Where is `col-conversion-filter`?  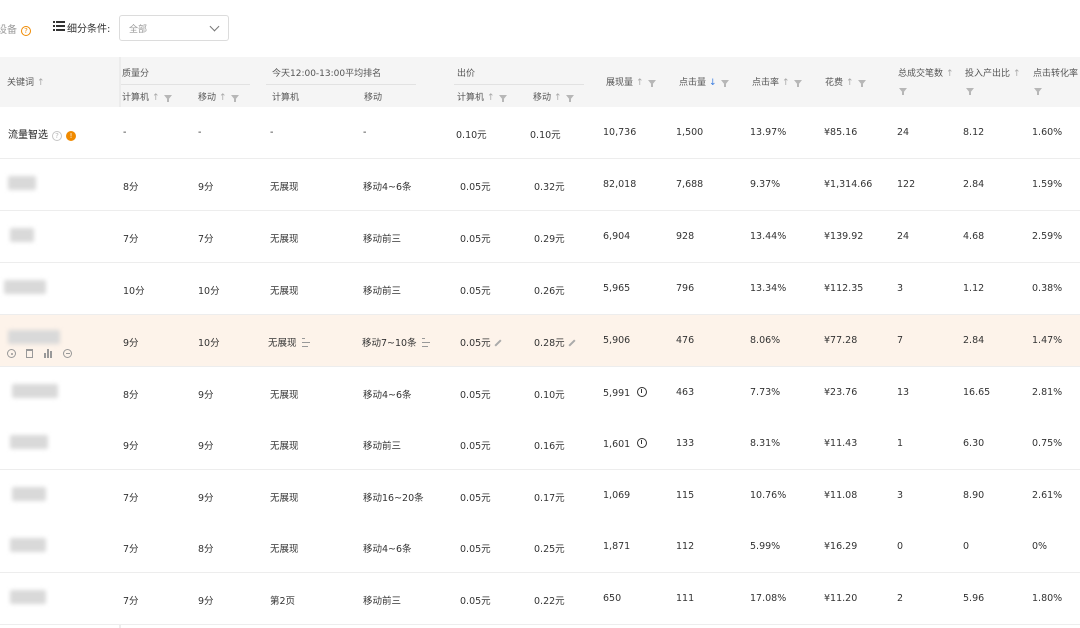 col-conversion-filter is located at coordinates (1038, 91).